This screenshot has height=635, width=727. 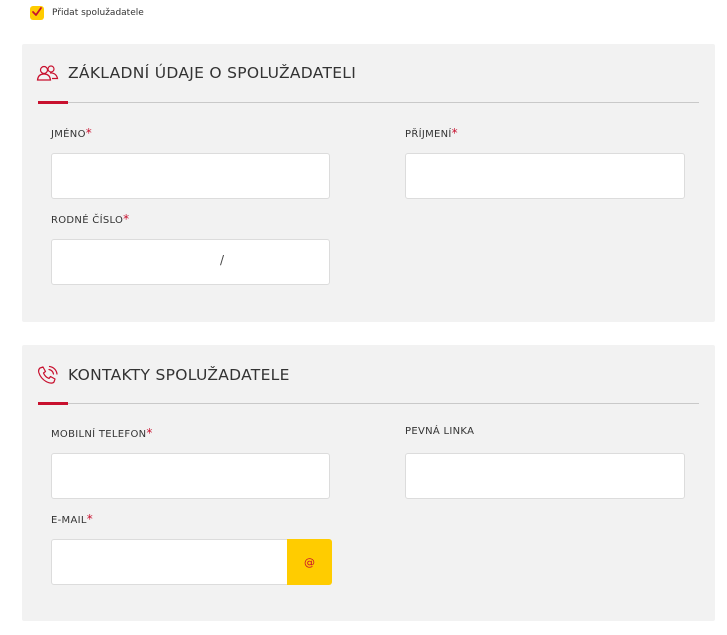 I want to click on first-name-label: JMÉNO*, so click(x=72, y=133).